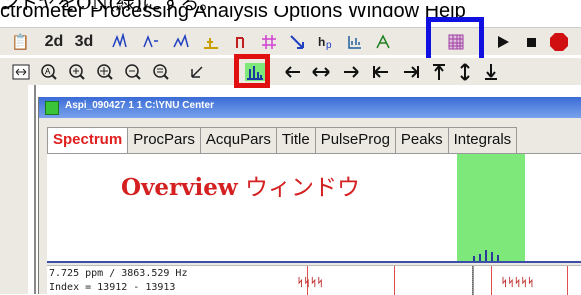 This screenshot has width=581, height=295. What do you see at coordinates (54, 41) in the screenshot?
I see `view-2d-button: 2d` at bounding box center [54, 41].